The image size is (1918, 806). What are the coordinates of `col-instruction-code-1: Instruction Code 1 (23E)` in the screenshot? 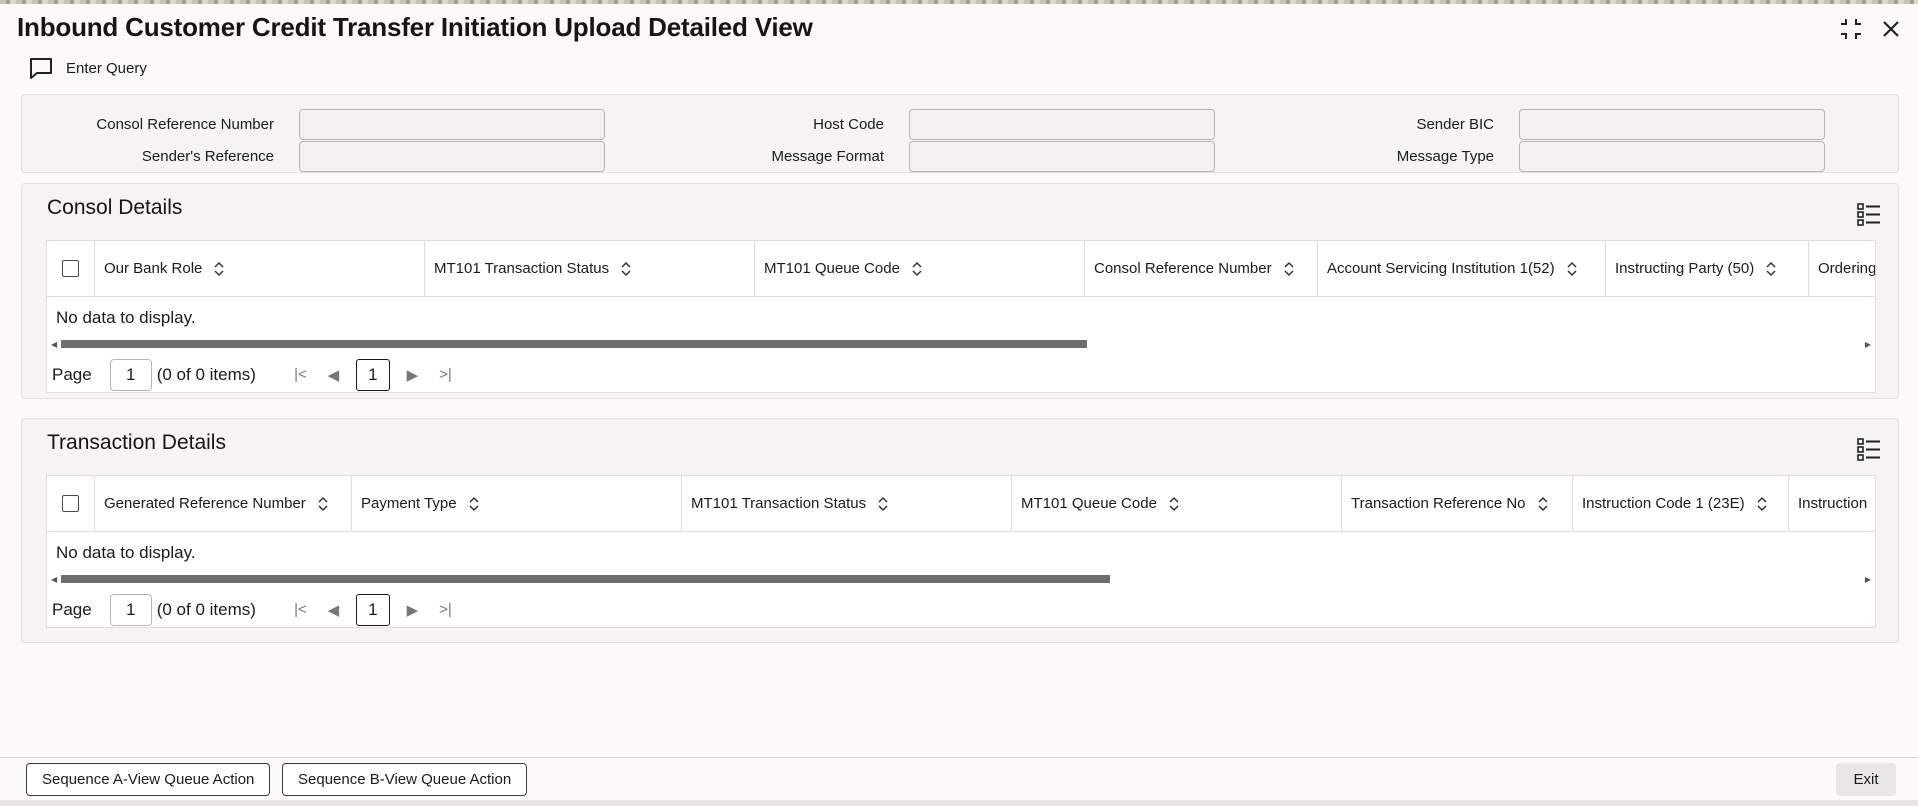 It's located at (1681, 503).